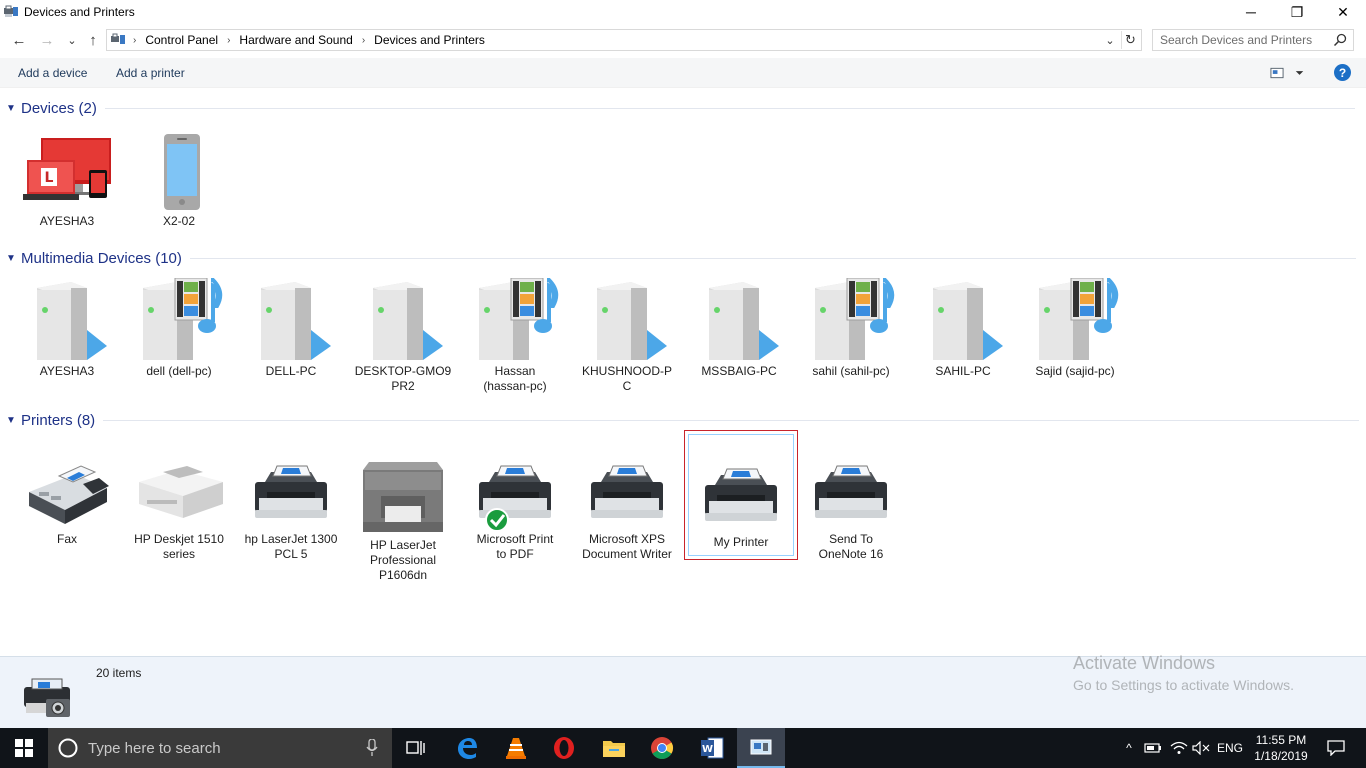 The width and height of the screenshot is (1366, 768). What do you see at coordinates (515, 336) in the screenshot?
I see `multimedia-device-item: Hassan (hassan-pc)` at bounding box center [515, 336].